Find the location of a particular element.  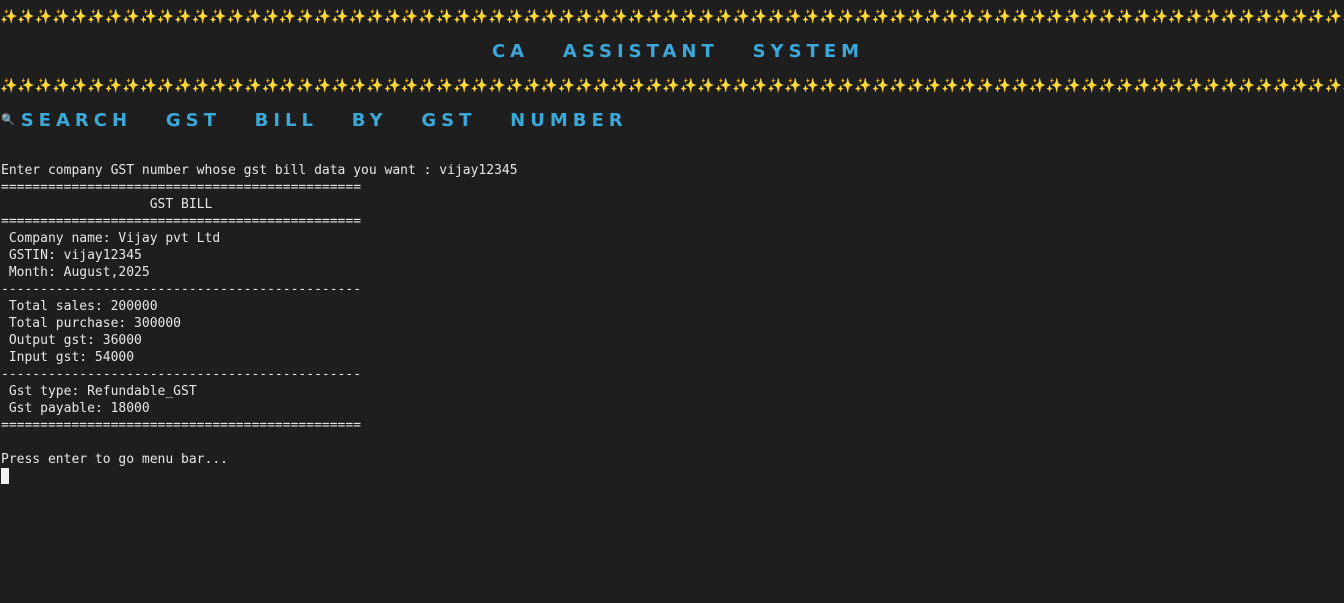

bill-title: GST BILL is located at coordinates (107, 204).